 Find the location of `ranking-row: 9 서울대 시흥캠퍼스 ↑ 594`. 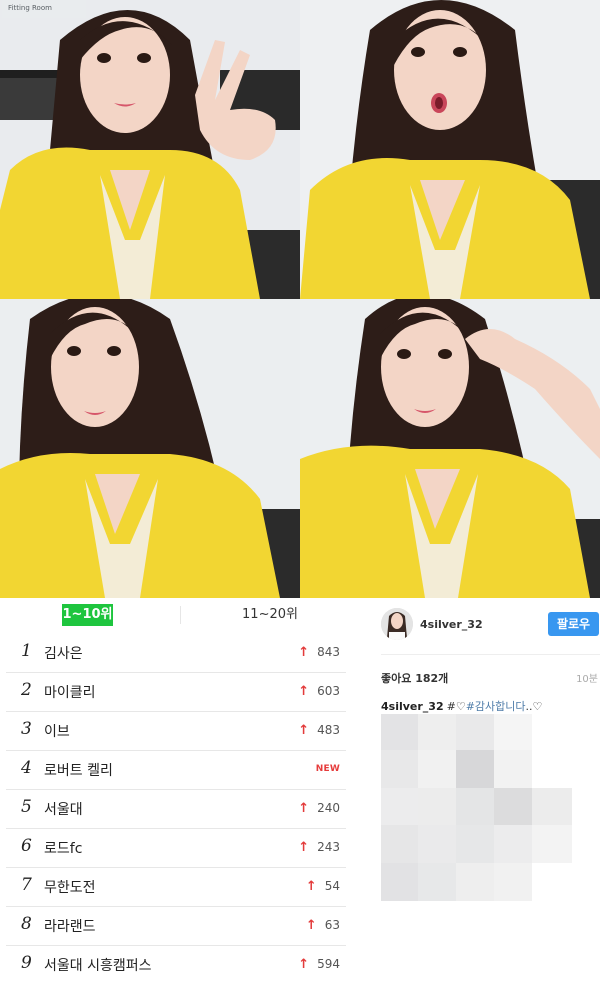

ranking-row: 9 서울대 시흥캠퍼스 ↑ 594 is located at coordinates (176, 965).